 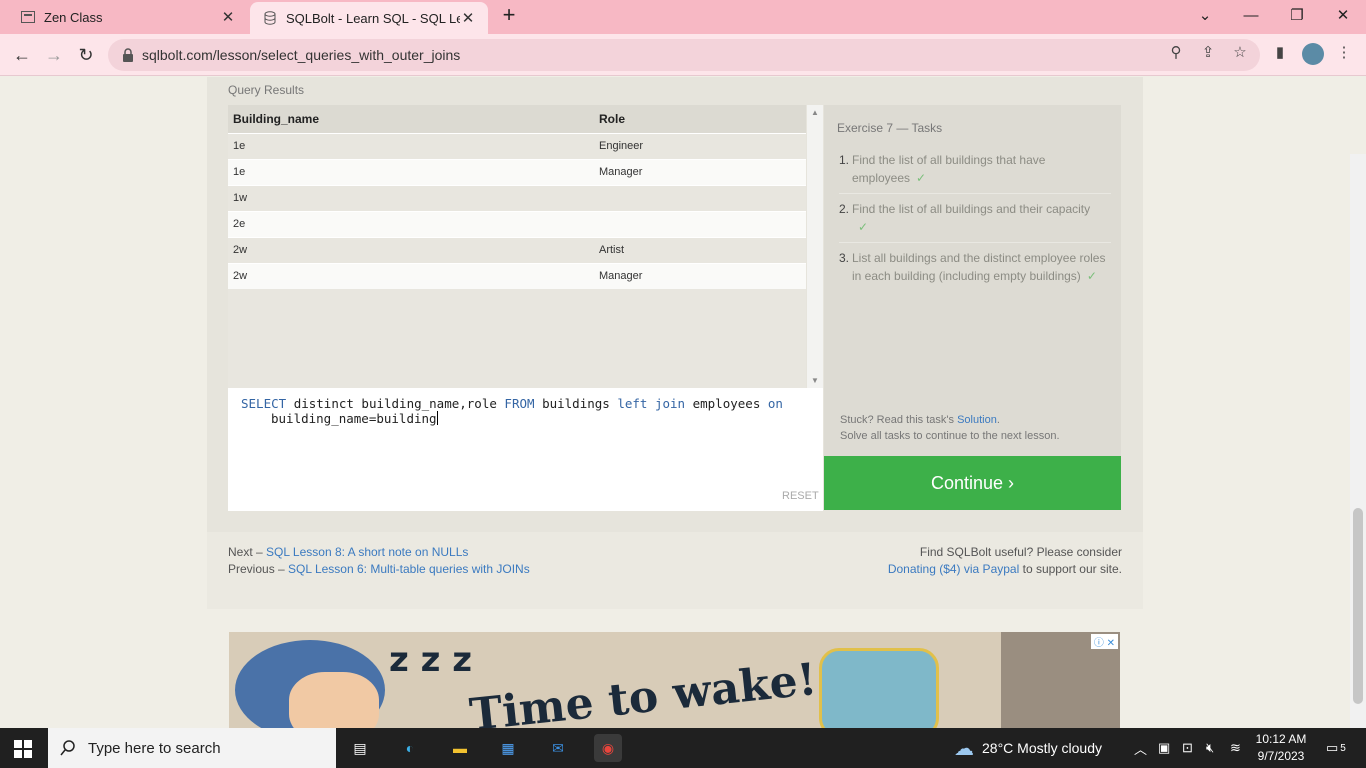 What do you see at coordinates (460, 748) in the screenshot?
I see `file-explorer-icon: ▬` at bounding box center [460, 748].